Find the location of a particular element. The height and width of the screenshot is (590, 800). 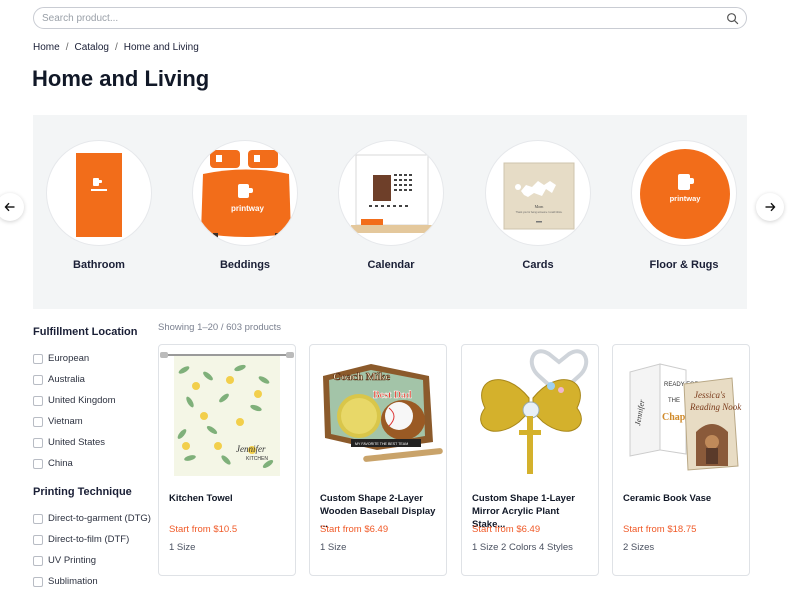

towel-name-text: Jennifer is located at coordinates (251, 449).